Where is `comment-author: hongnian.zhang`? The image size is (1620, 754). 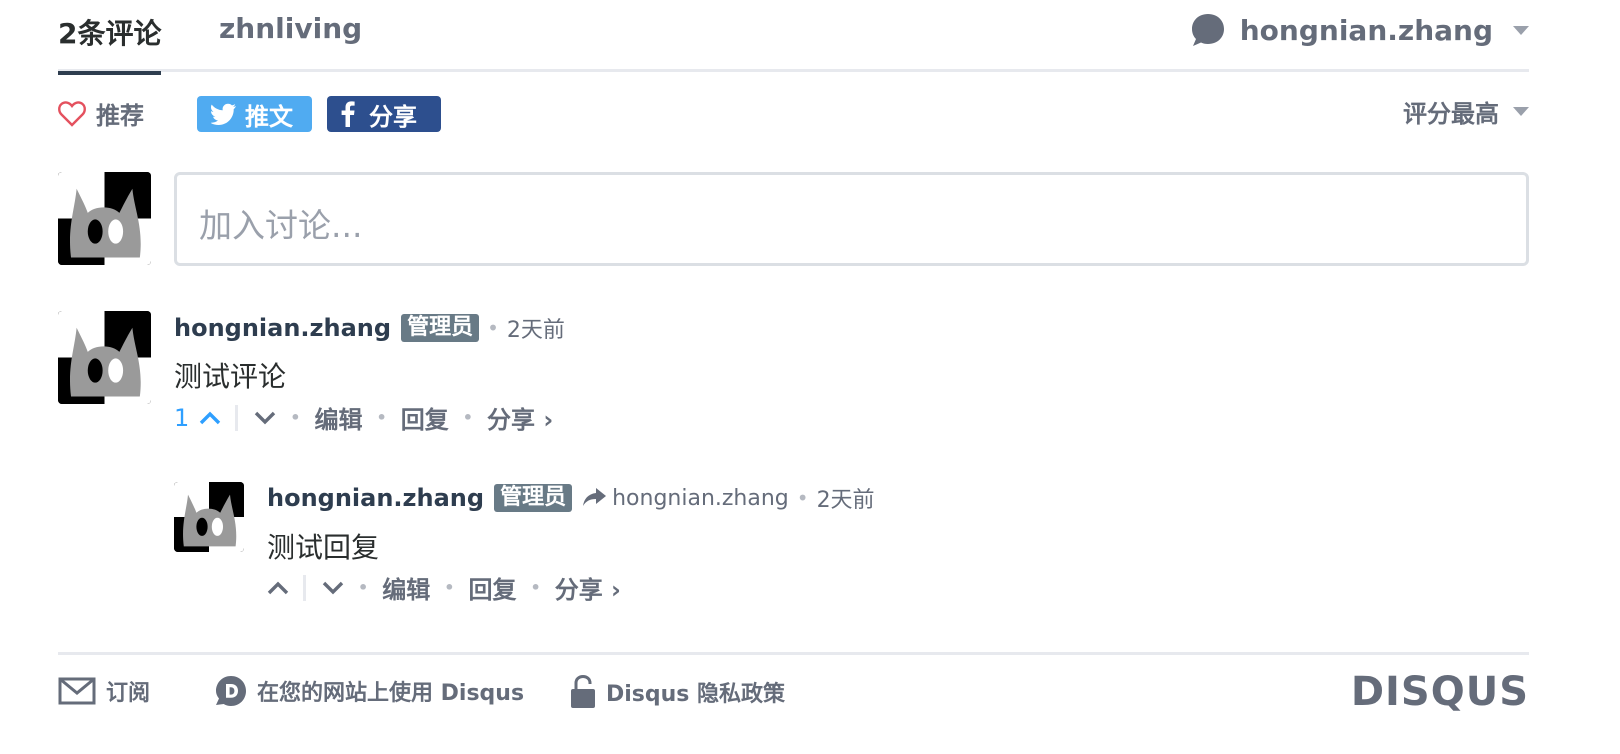 comment-author: hongnian.zhang is located at coordinates (282, 328).